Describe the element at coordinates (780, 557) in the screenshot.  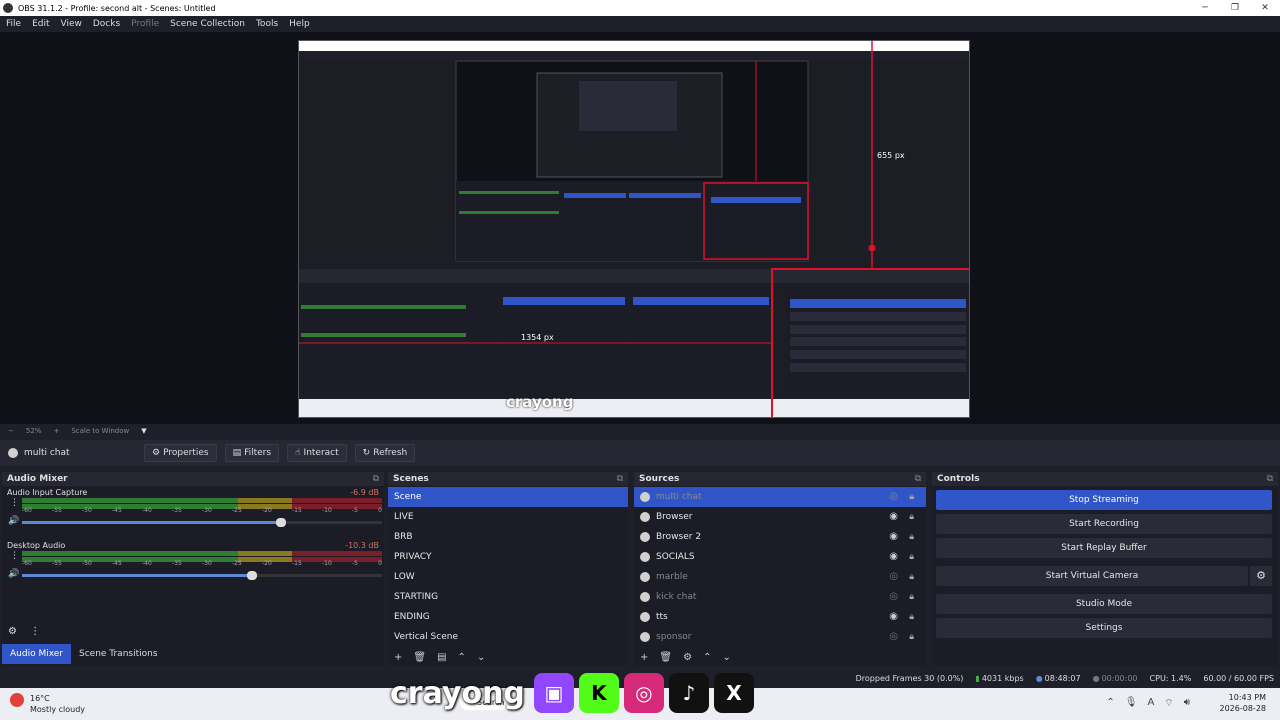
I see `source-item: SOCIALS ◉ 🔒︎` at that location.